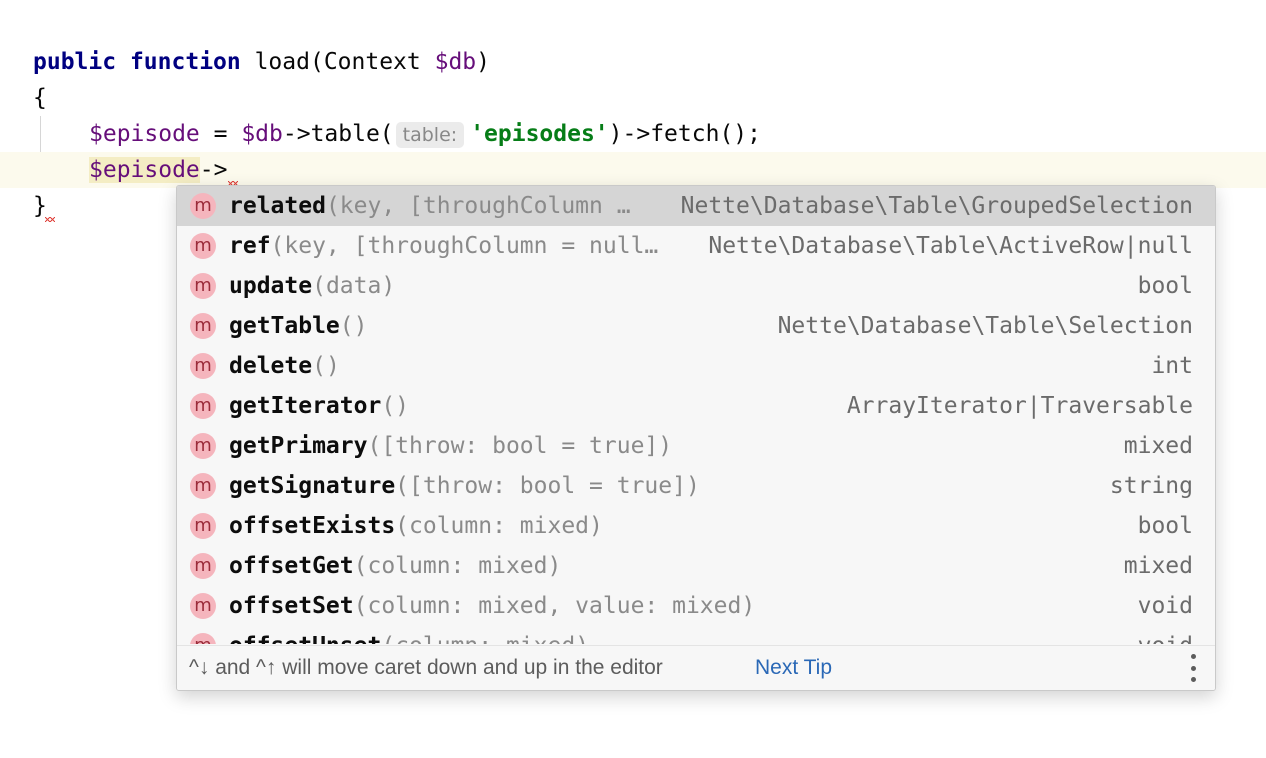 Image resolution: width=1266 pixels, height=758 pixels. What do you see at coordinates (985, 326) in the screenshot?
I see `return-type: Nette\Database\Table\Selection` at bounding box center [985, 326].